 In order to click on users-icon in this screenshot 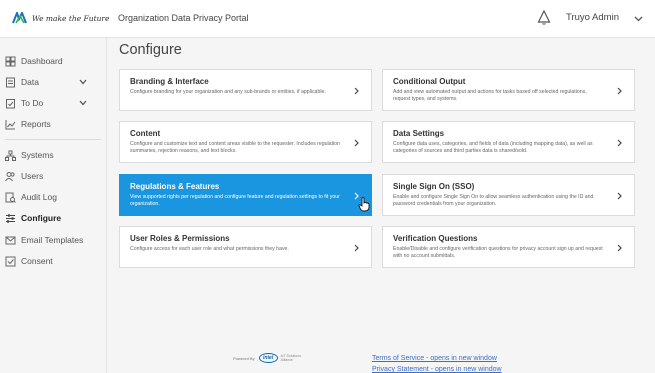, I will do `click(10, 176)`.